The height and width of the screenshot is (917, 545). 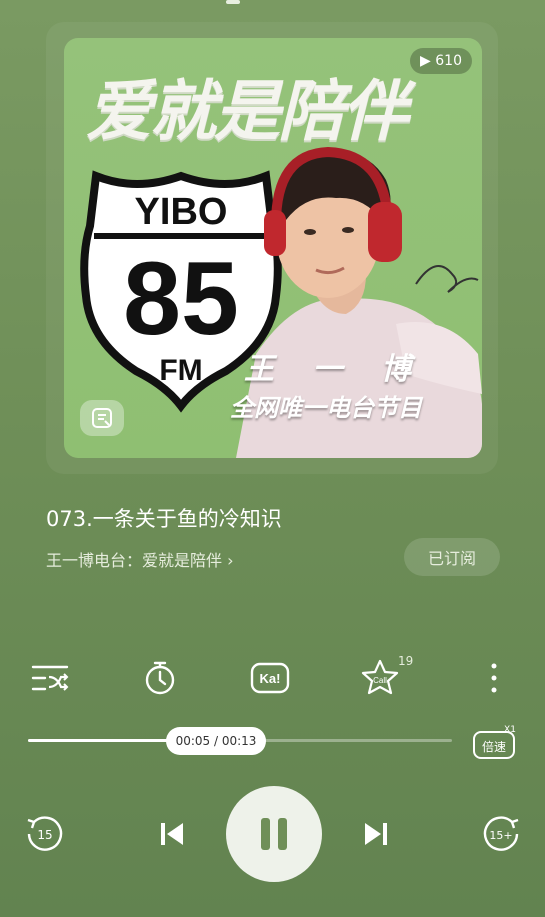 I want to click on call-label: Call, so click(x=380, y=680).